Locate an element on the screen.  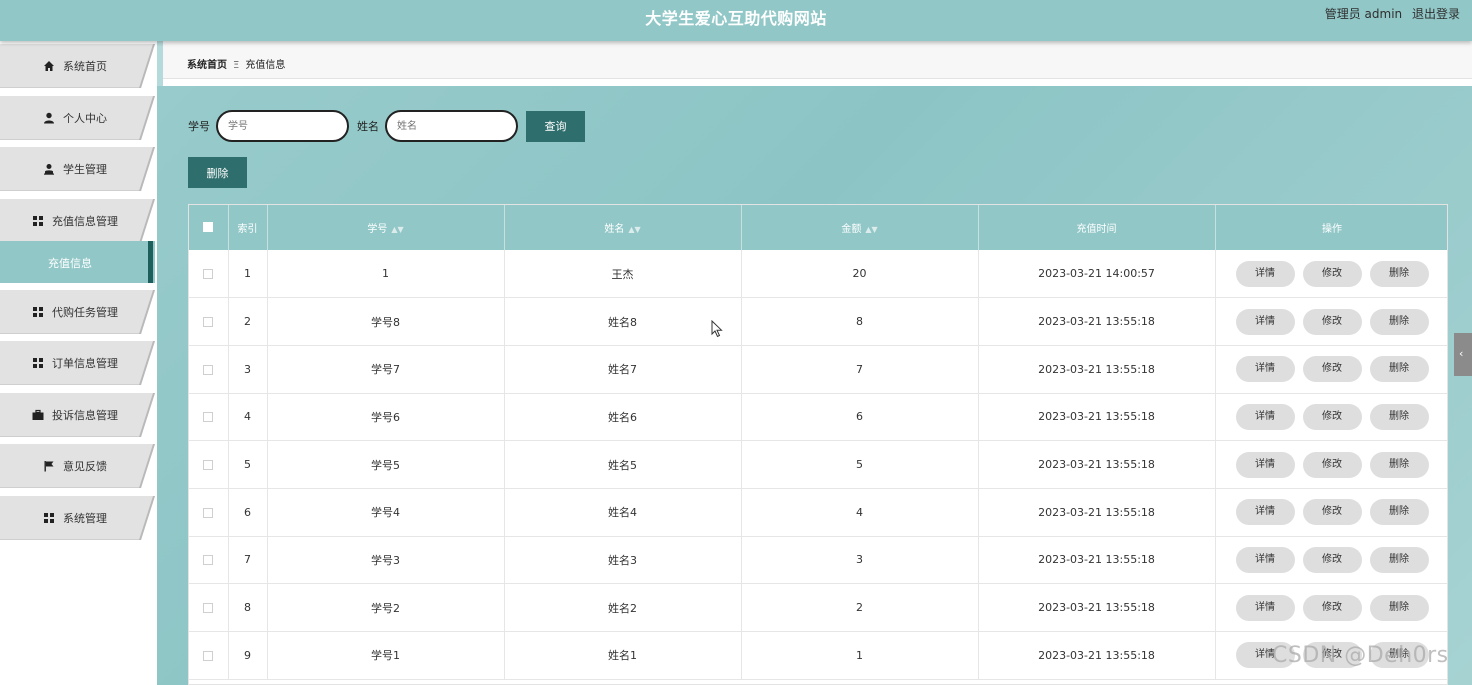
admin-area: 管理员 admin 退出登录 is located at coordinates (1389, 13).